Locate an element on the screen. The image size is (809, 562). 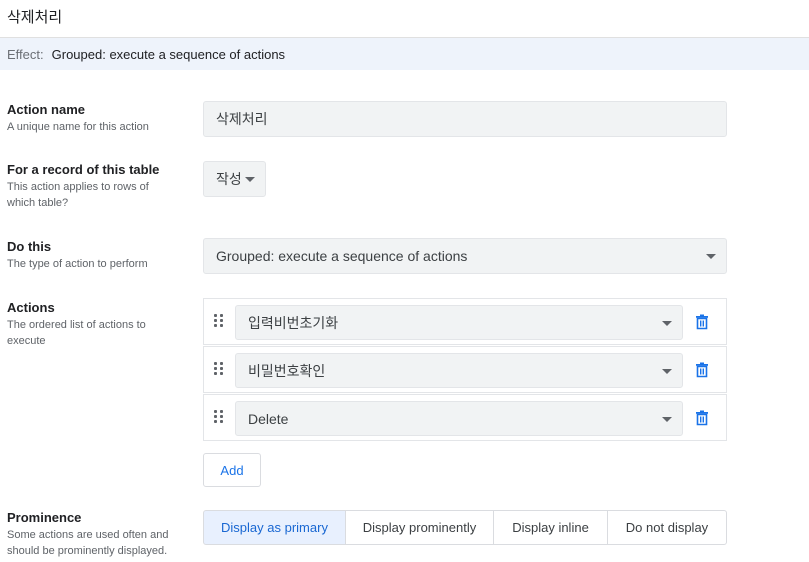
prominence-desc-line-2: should be prominently displayed. is located at coordinates (87, 551).